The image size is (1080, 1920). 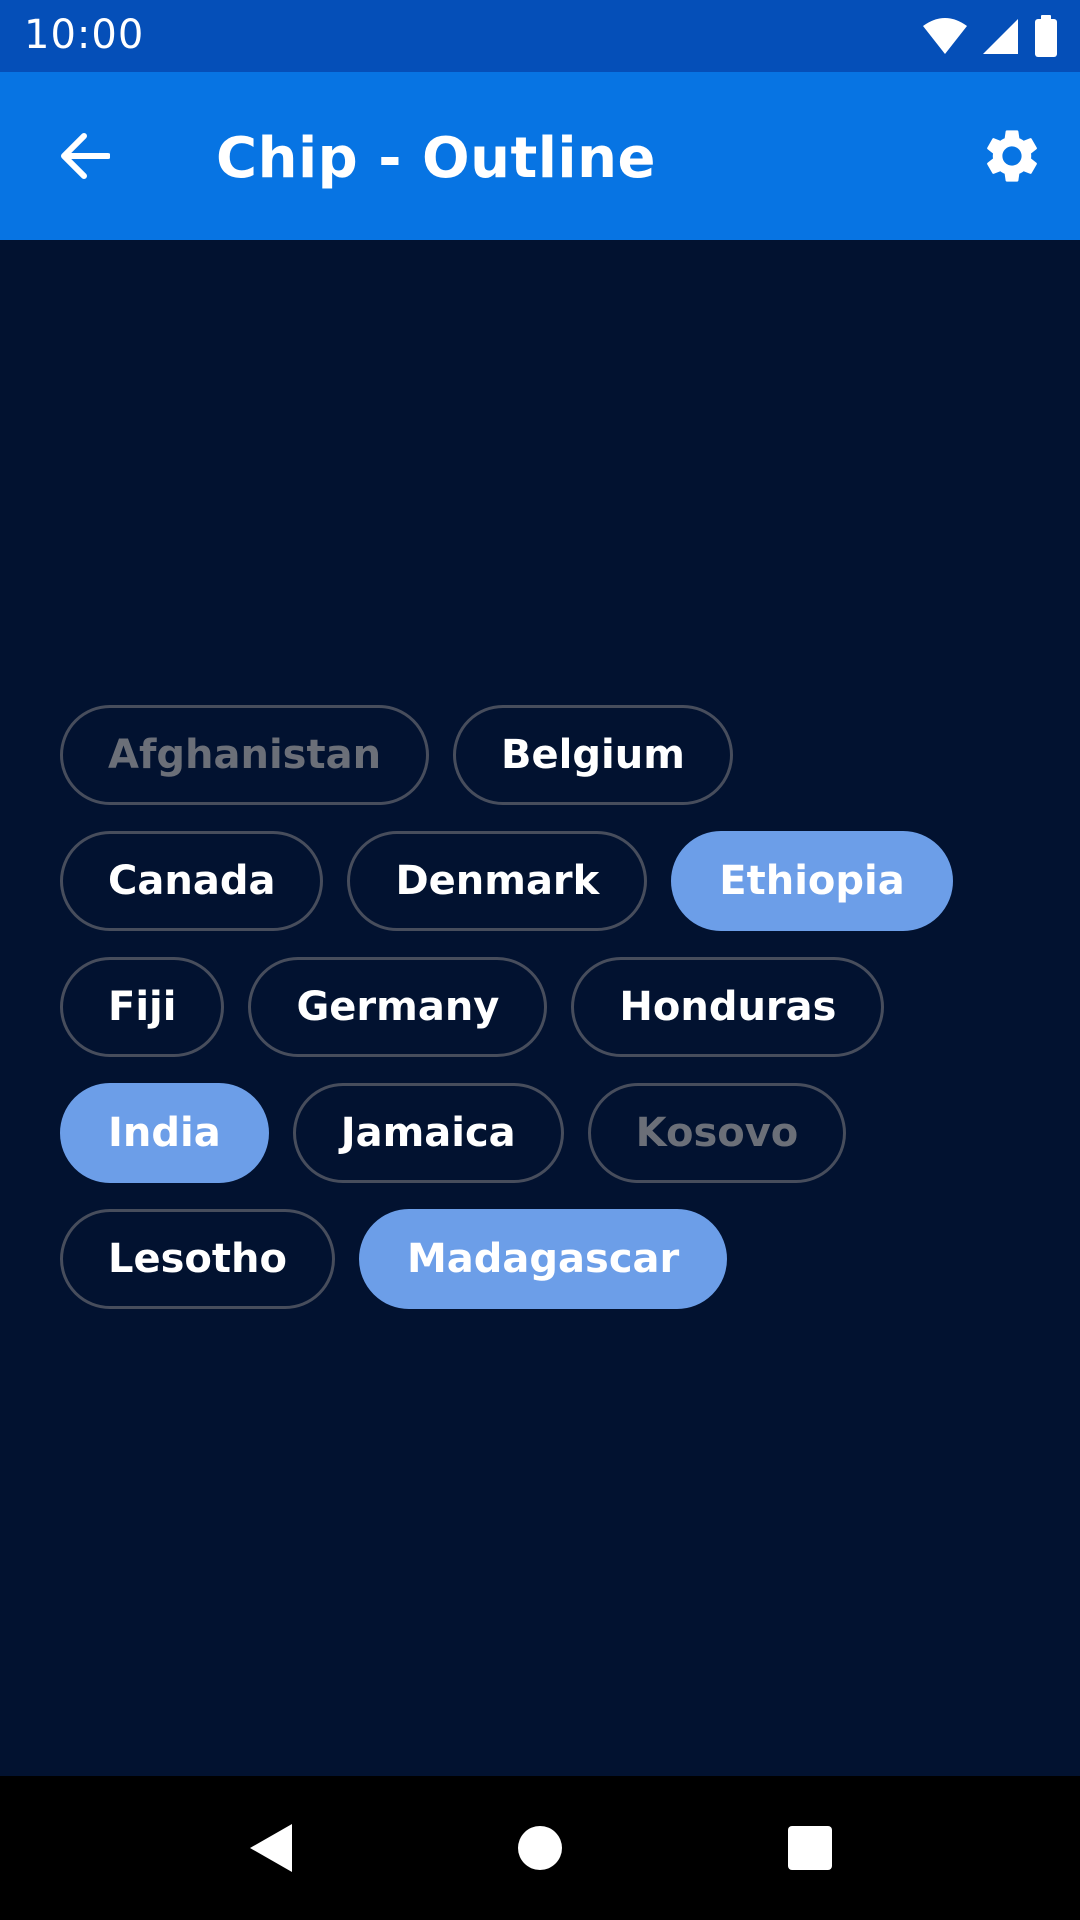 What do you see at coordinates (1000, 36) in the screenshot?
I see `signal-icon` at bounding box center [1000, 36].